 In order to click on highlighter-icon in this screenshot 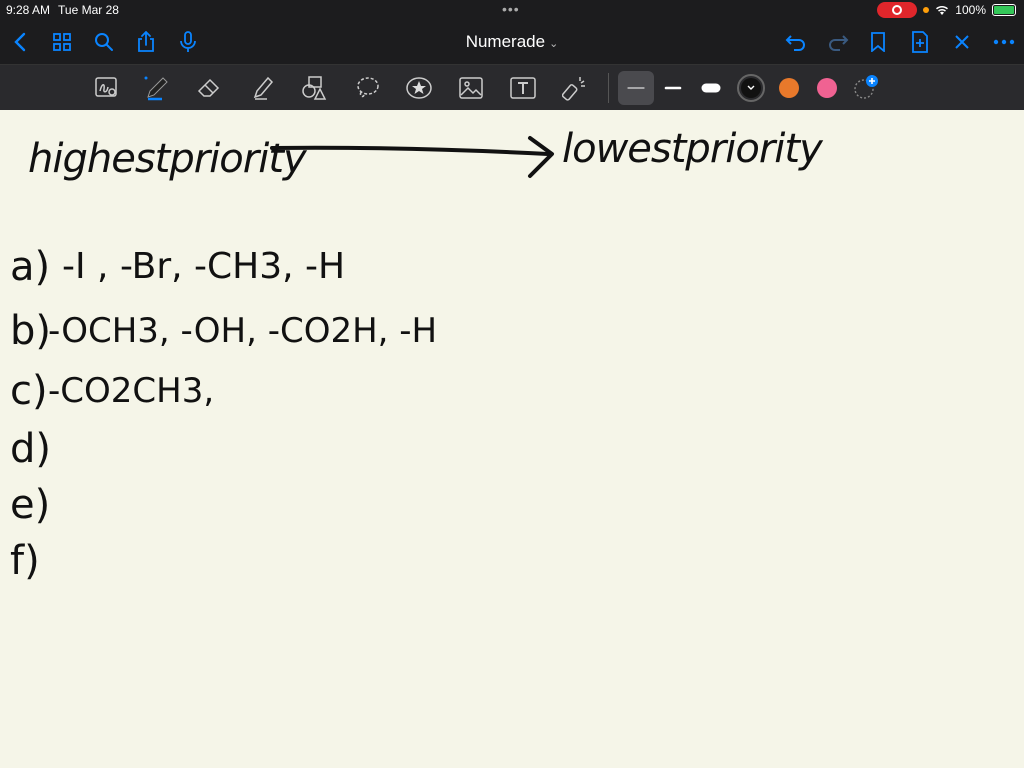, I will do `click(263, 88)`.